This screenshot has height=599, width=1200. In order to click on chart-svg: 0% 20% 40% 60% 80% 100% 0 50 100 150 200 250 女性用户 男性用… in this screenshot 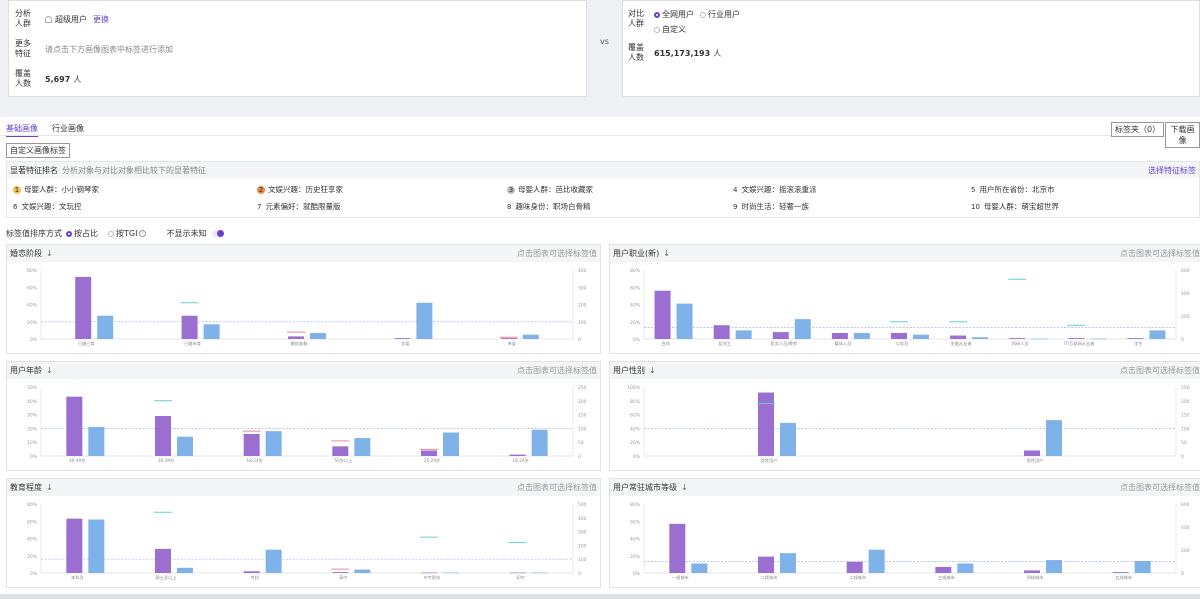, I will do `click(908, 424)`.